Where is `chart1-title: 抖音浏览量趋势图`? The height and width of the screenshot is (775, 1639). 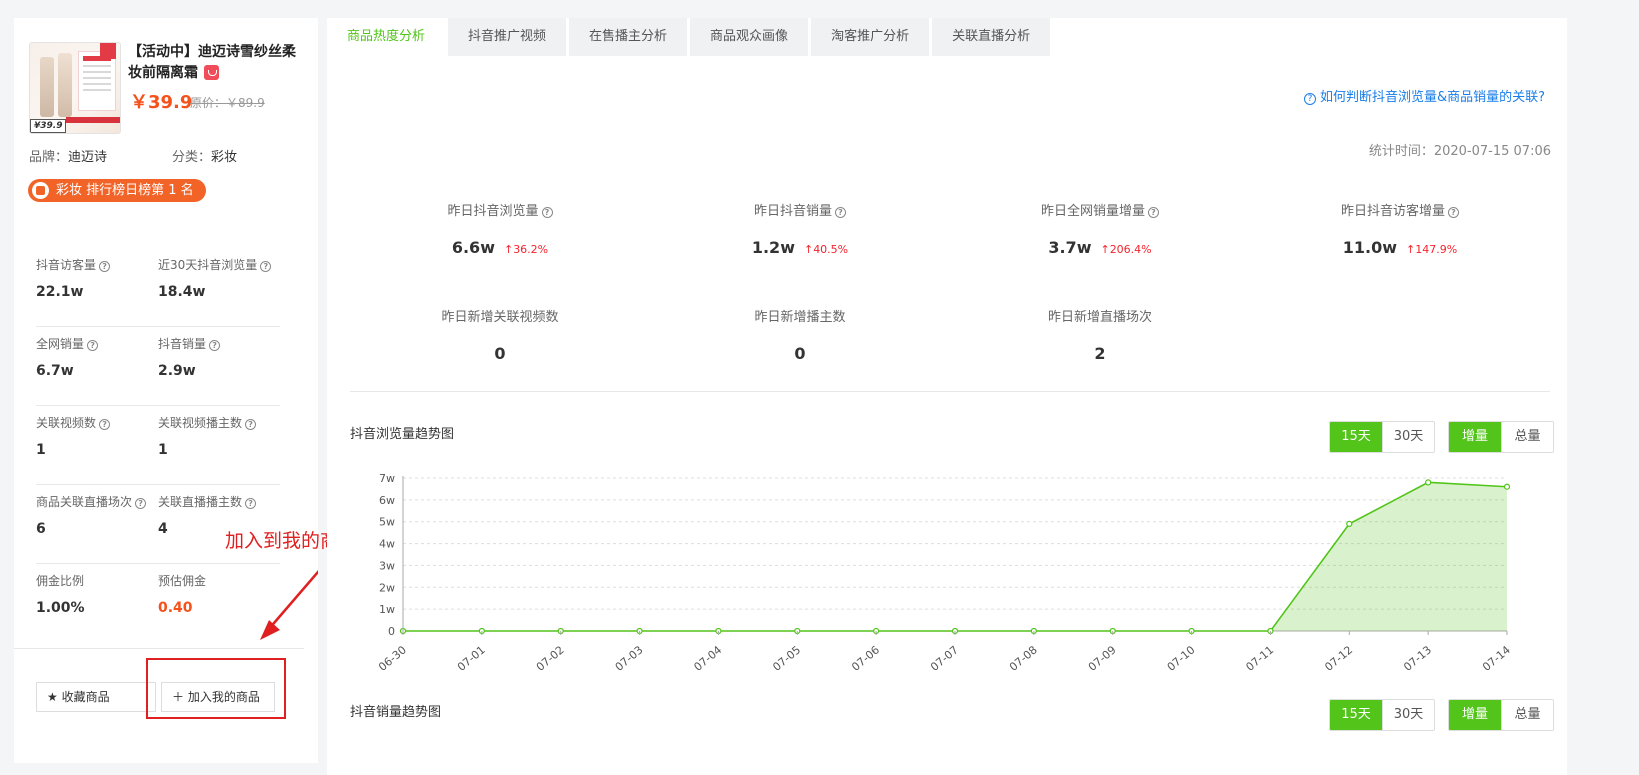 chart1-title: 抖音浏览量趋势图 is located at coordinates (402, 434).